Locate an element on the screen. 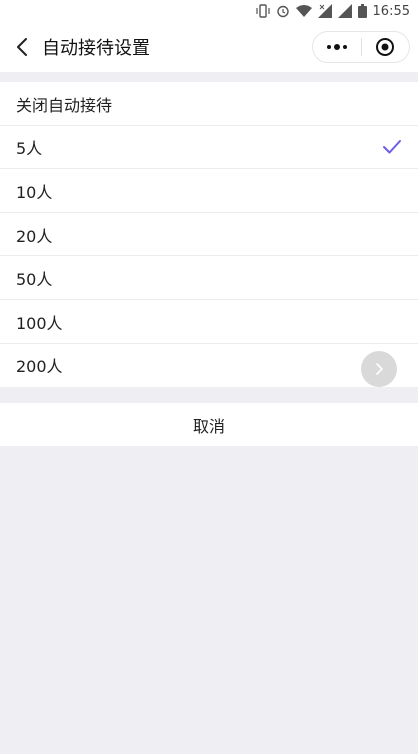  option-label: 50人 is located at coordinates (34, 280).